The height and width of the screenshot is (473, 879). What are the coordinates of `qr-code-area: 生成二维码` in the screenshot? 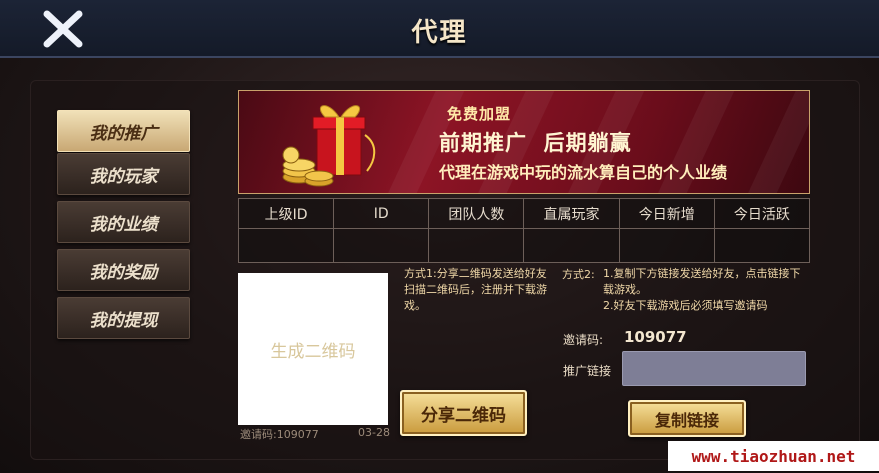 It's located at (313, 349).